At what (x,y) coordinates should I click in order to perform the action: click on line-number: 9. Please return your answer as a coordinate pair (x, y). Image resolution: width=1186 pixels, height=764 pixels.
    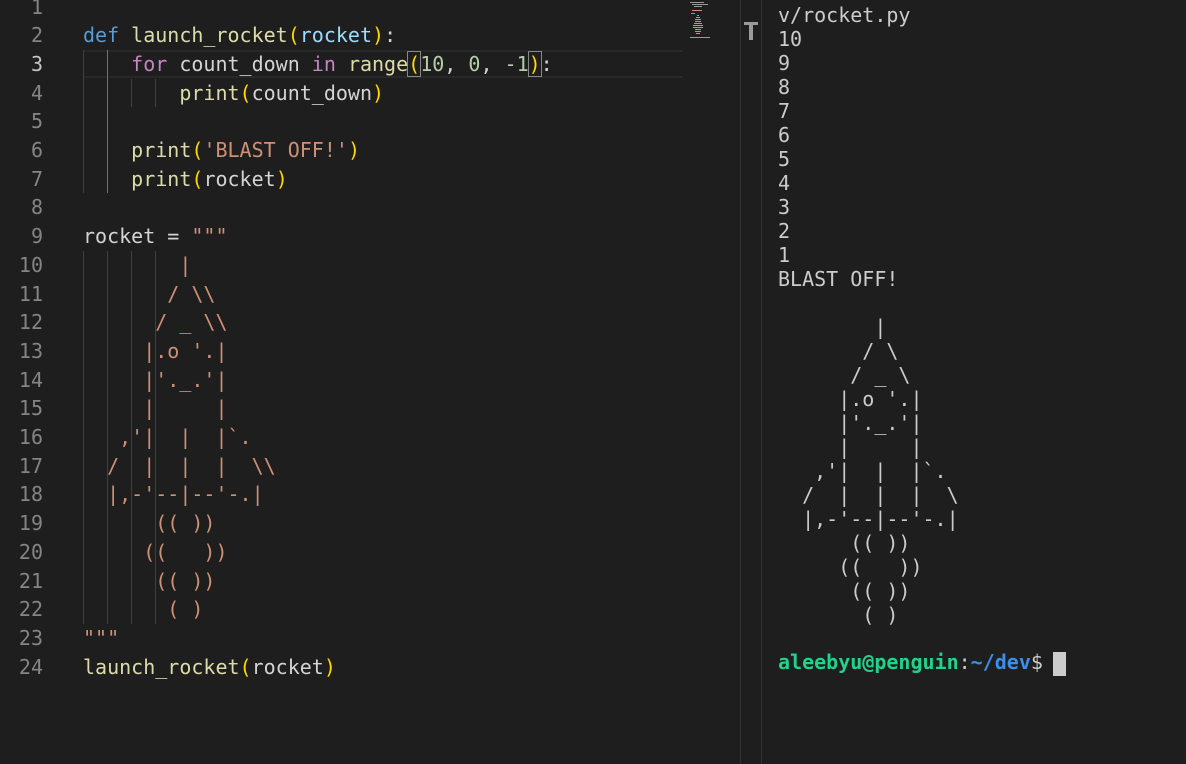
    Looking at the image, I should click on (36, 236).